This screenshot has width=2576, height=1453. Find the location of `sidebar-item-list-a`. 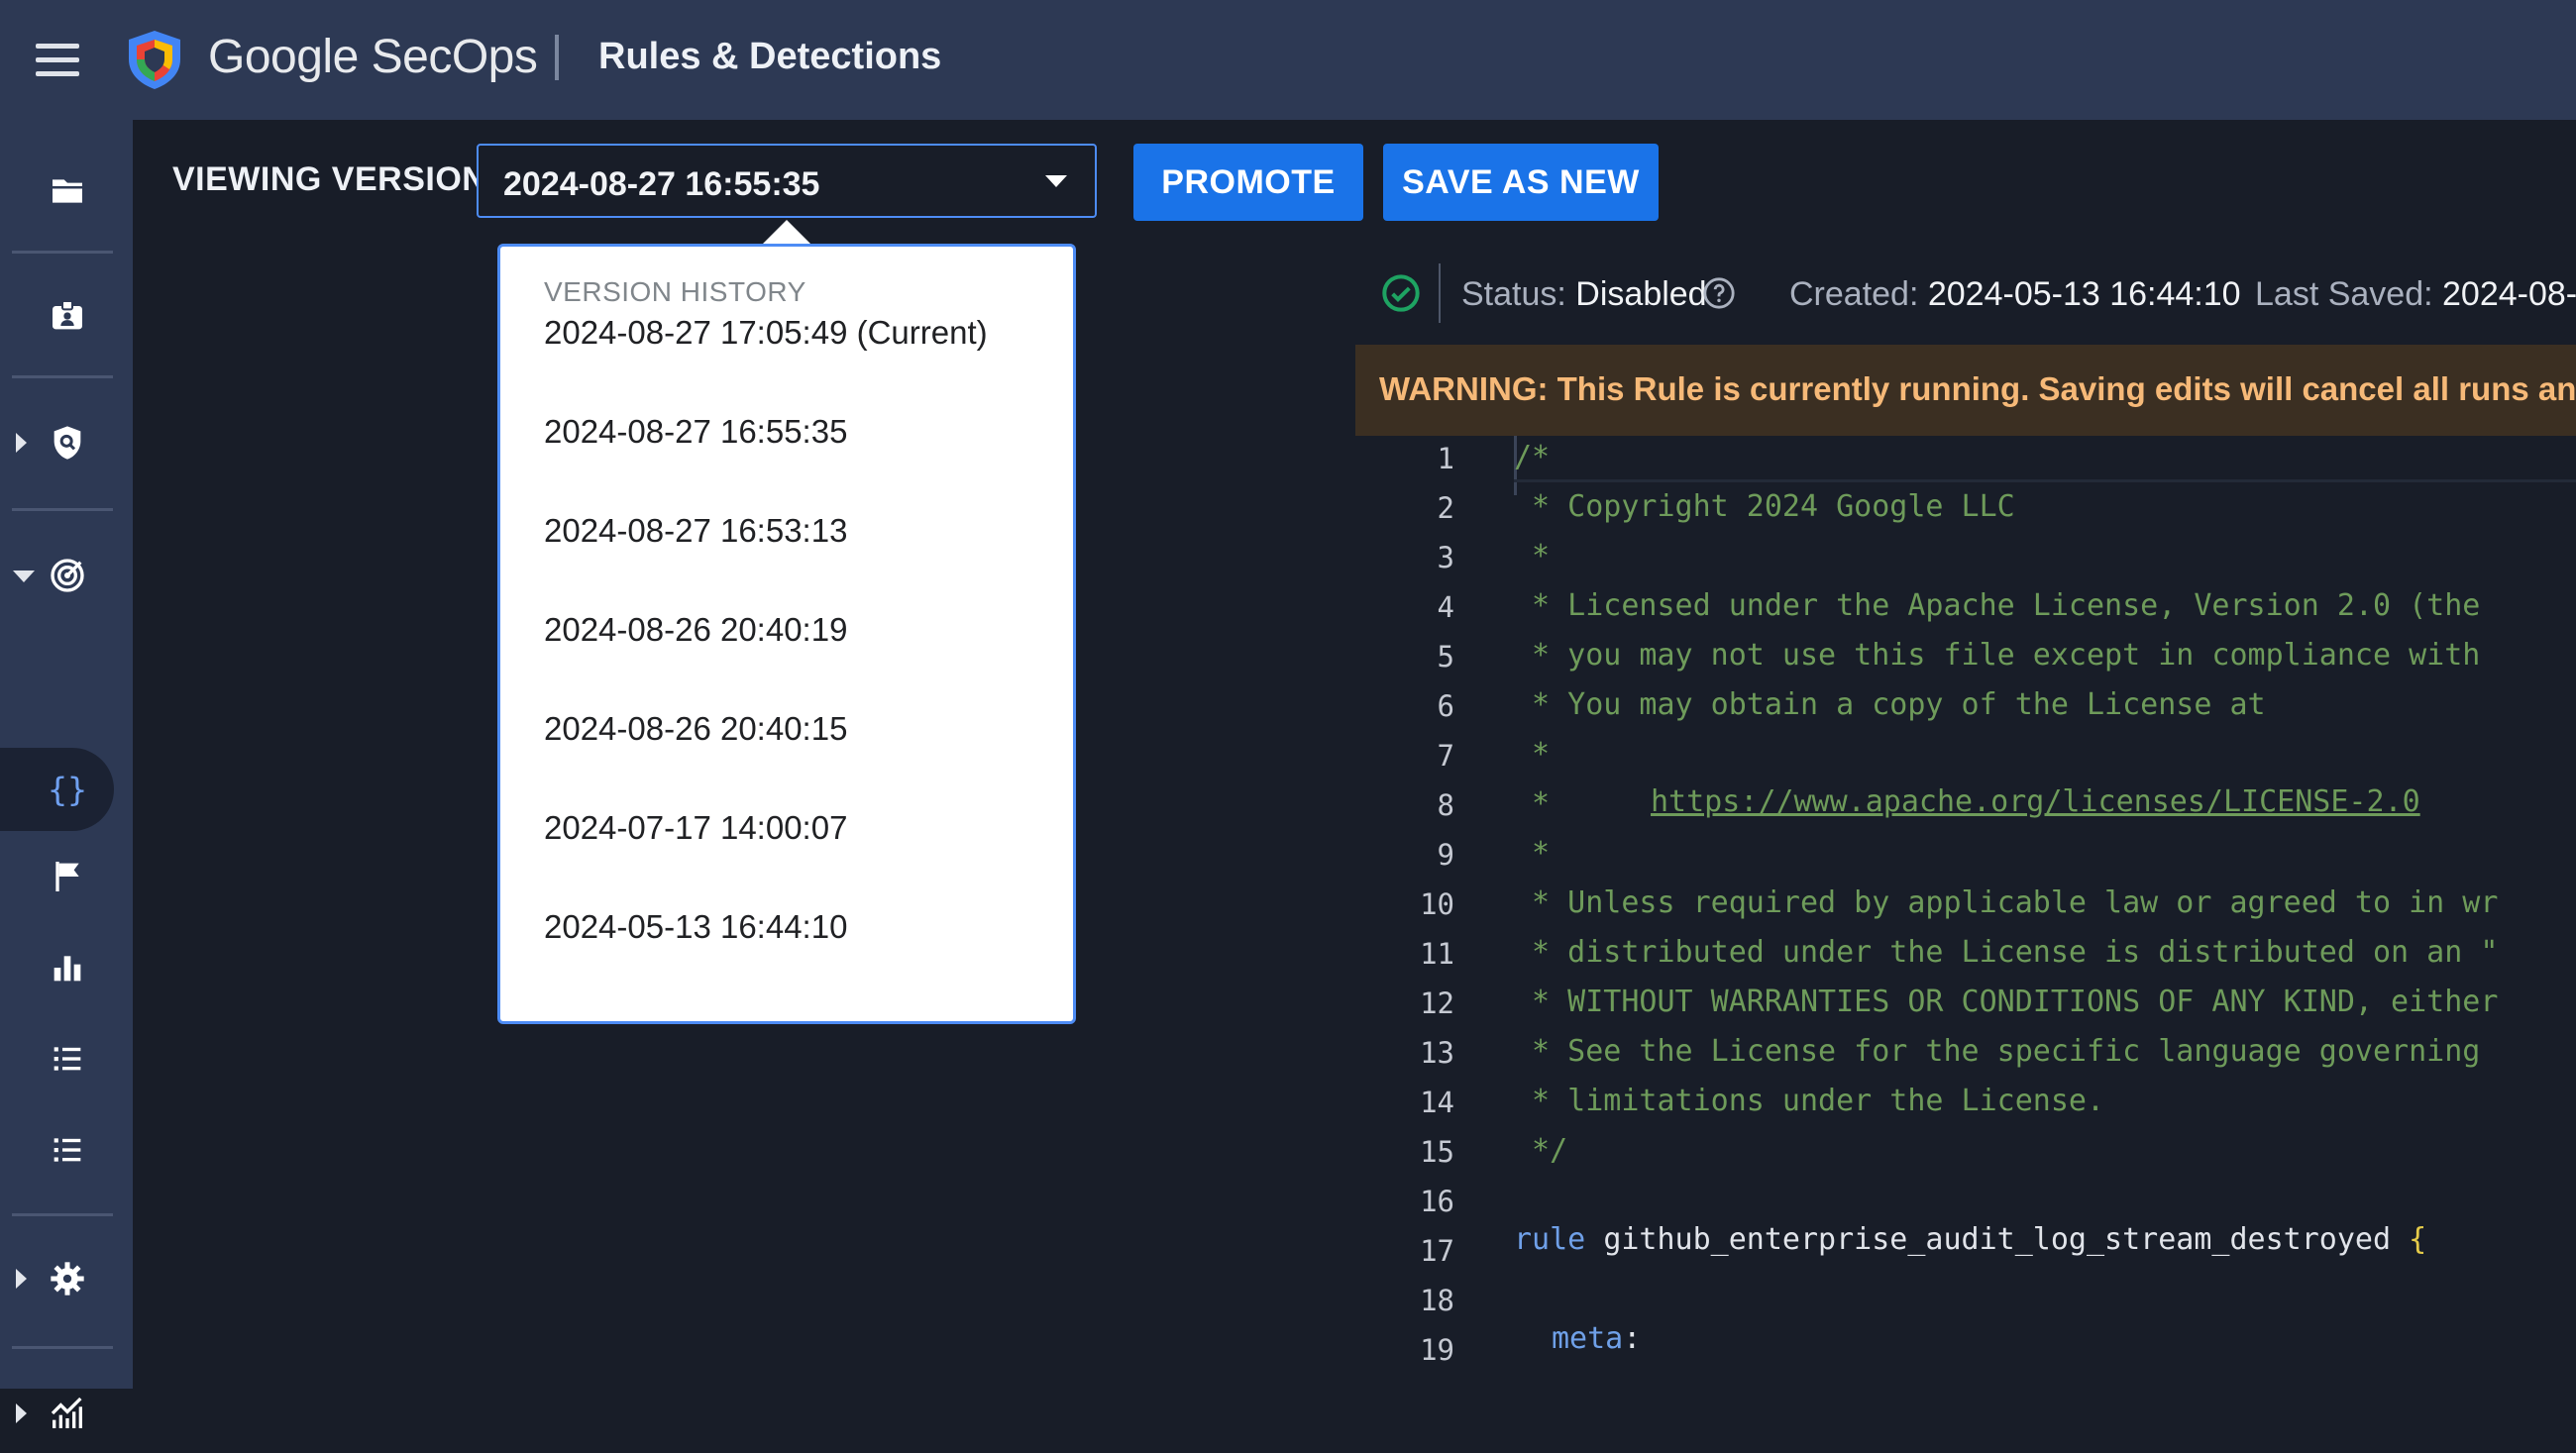

sidebar-item-list-a is located at coordinates (66, 1058).